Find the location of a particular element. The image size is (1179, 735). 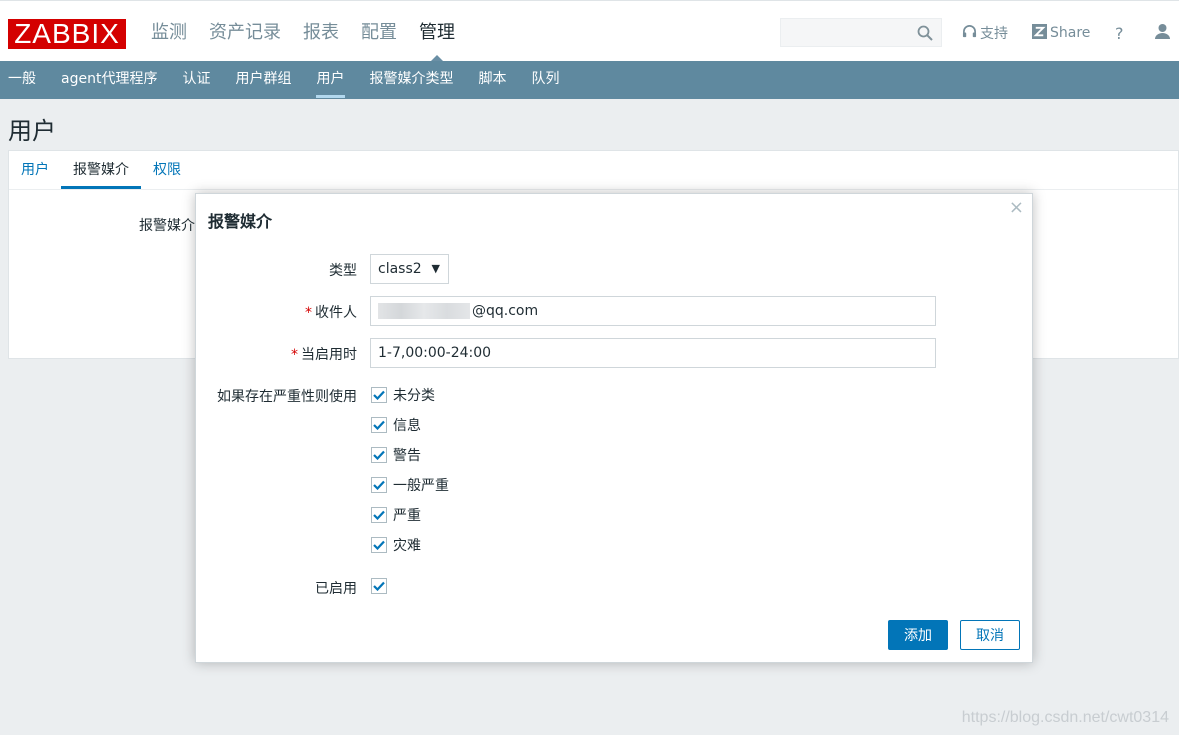

enabled-checkbox is located at coordinates (382, 586).